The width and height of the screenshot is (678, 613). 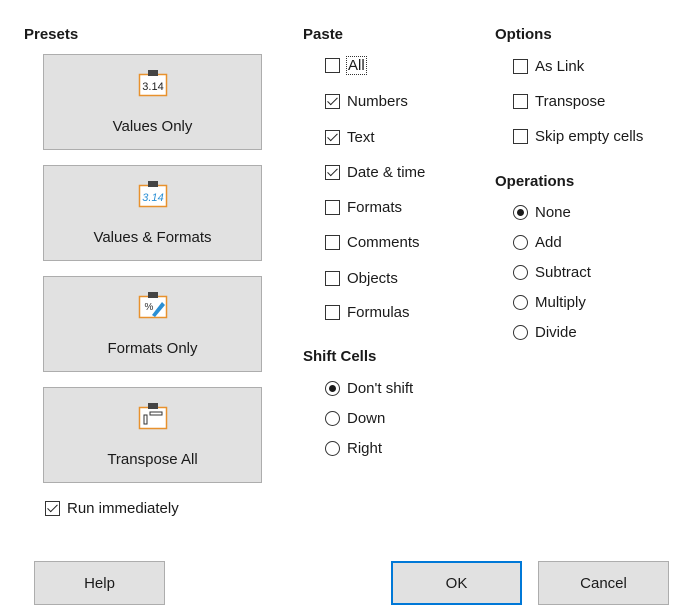 I want to click on clipboard-values-formats-icon: 3.14, so click(x=153, y=194).